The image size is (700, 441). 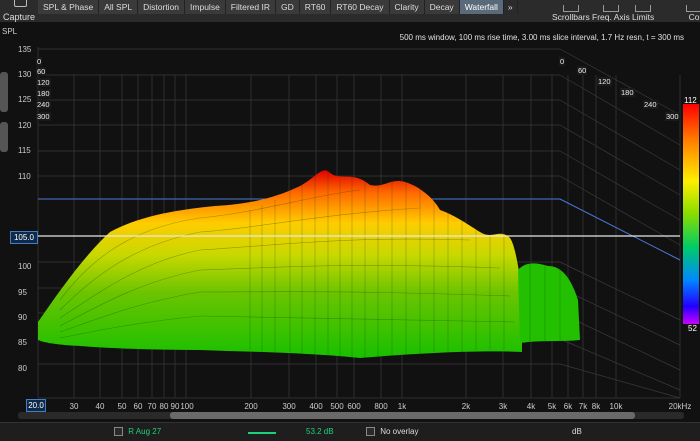 I want to click on scrollbars-label: Scrollbars, so click(x=571, y=17).